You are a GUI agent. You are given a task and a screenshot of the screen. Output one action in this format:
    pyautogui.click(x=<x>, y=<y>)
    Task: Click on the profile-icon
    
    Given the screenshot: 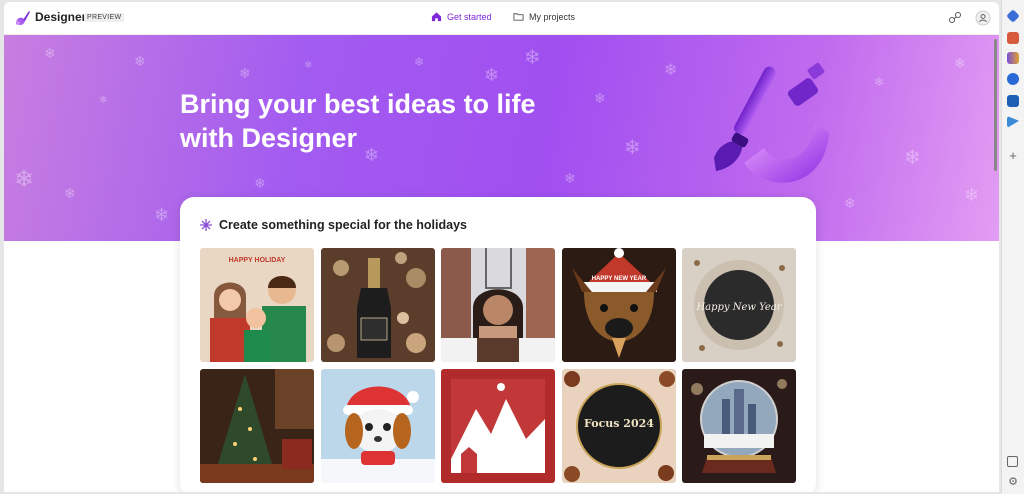 What is the action you would take?
    pyautogui.click(x=983, y=18)
    